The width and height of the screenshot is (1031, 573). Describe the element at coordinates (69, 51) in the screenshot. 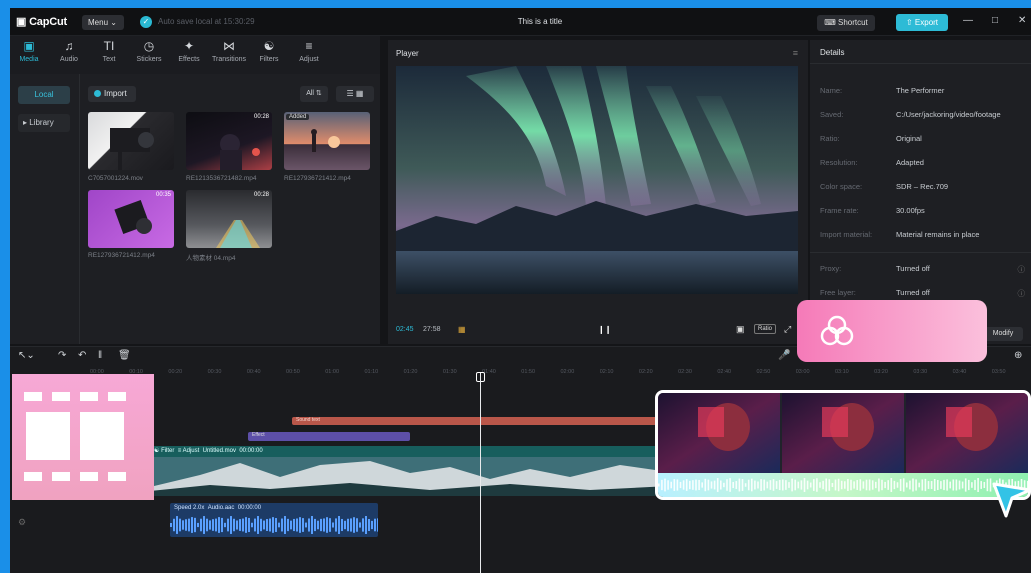

I see `tab-audio: ♫ Audio` at that location.